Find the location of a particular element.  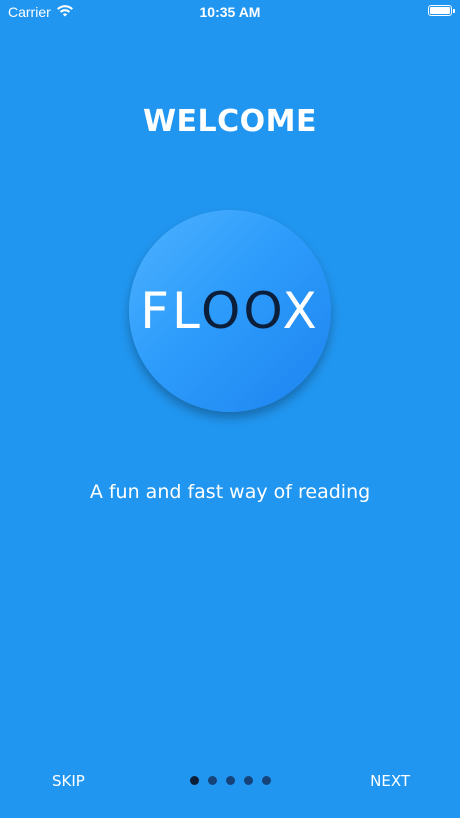

tagline: A fun and fast way of reading is located at coordinates (230, 492).